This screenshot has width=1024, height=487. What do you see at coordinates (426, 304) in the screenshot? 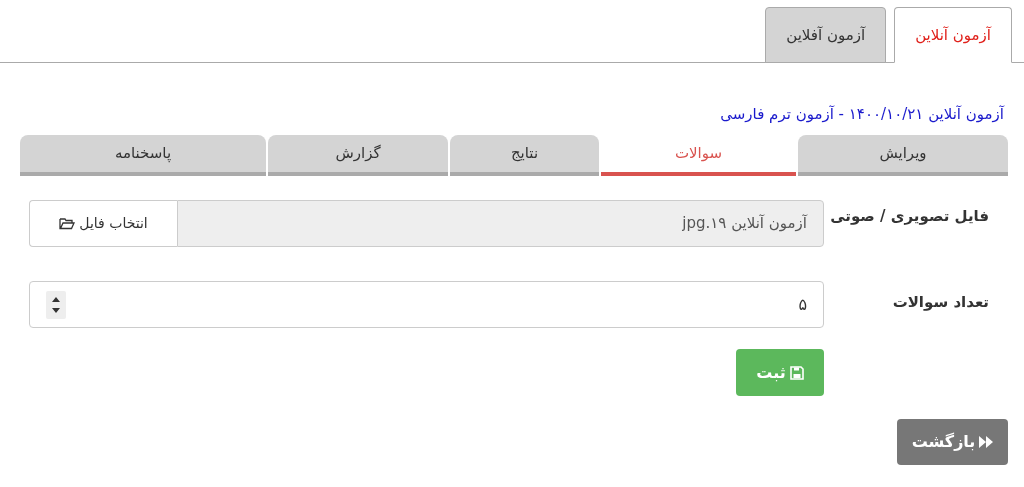
I see `number-field: ۵` at bounding box center [426, 304].